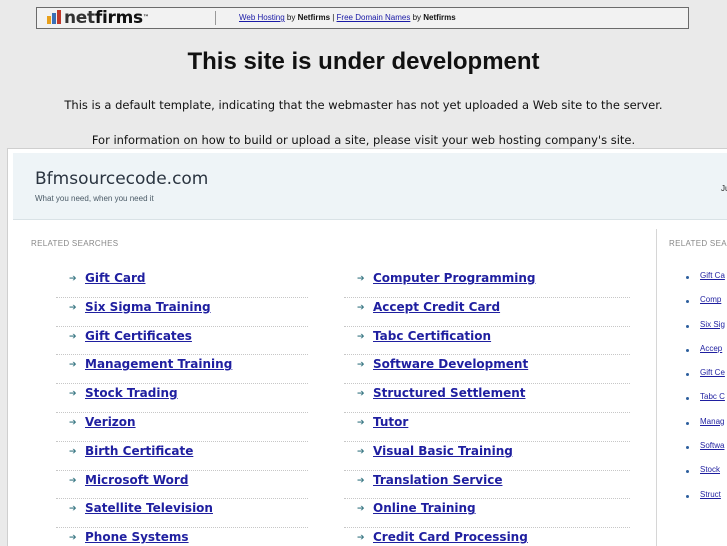 This screenshot has width=727, height=546. Describe the element at coordinates (374, 17) in the screenshot. I see `free-domain-names-link: Free Domain Names` at that location.